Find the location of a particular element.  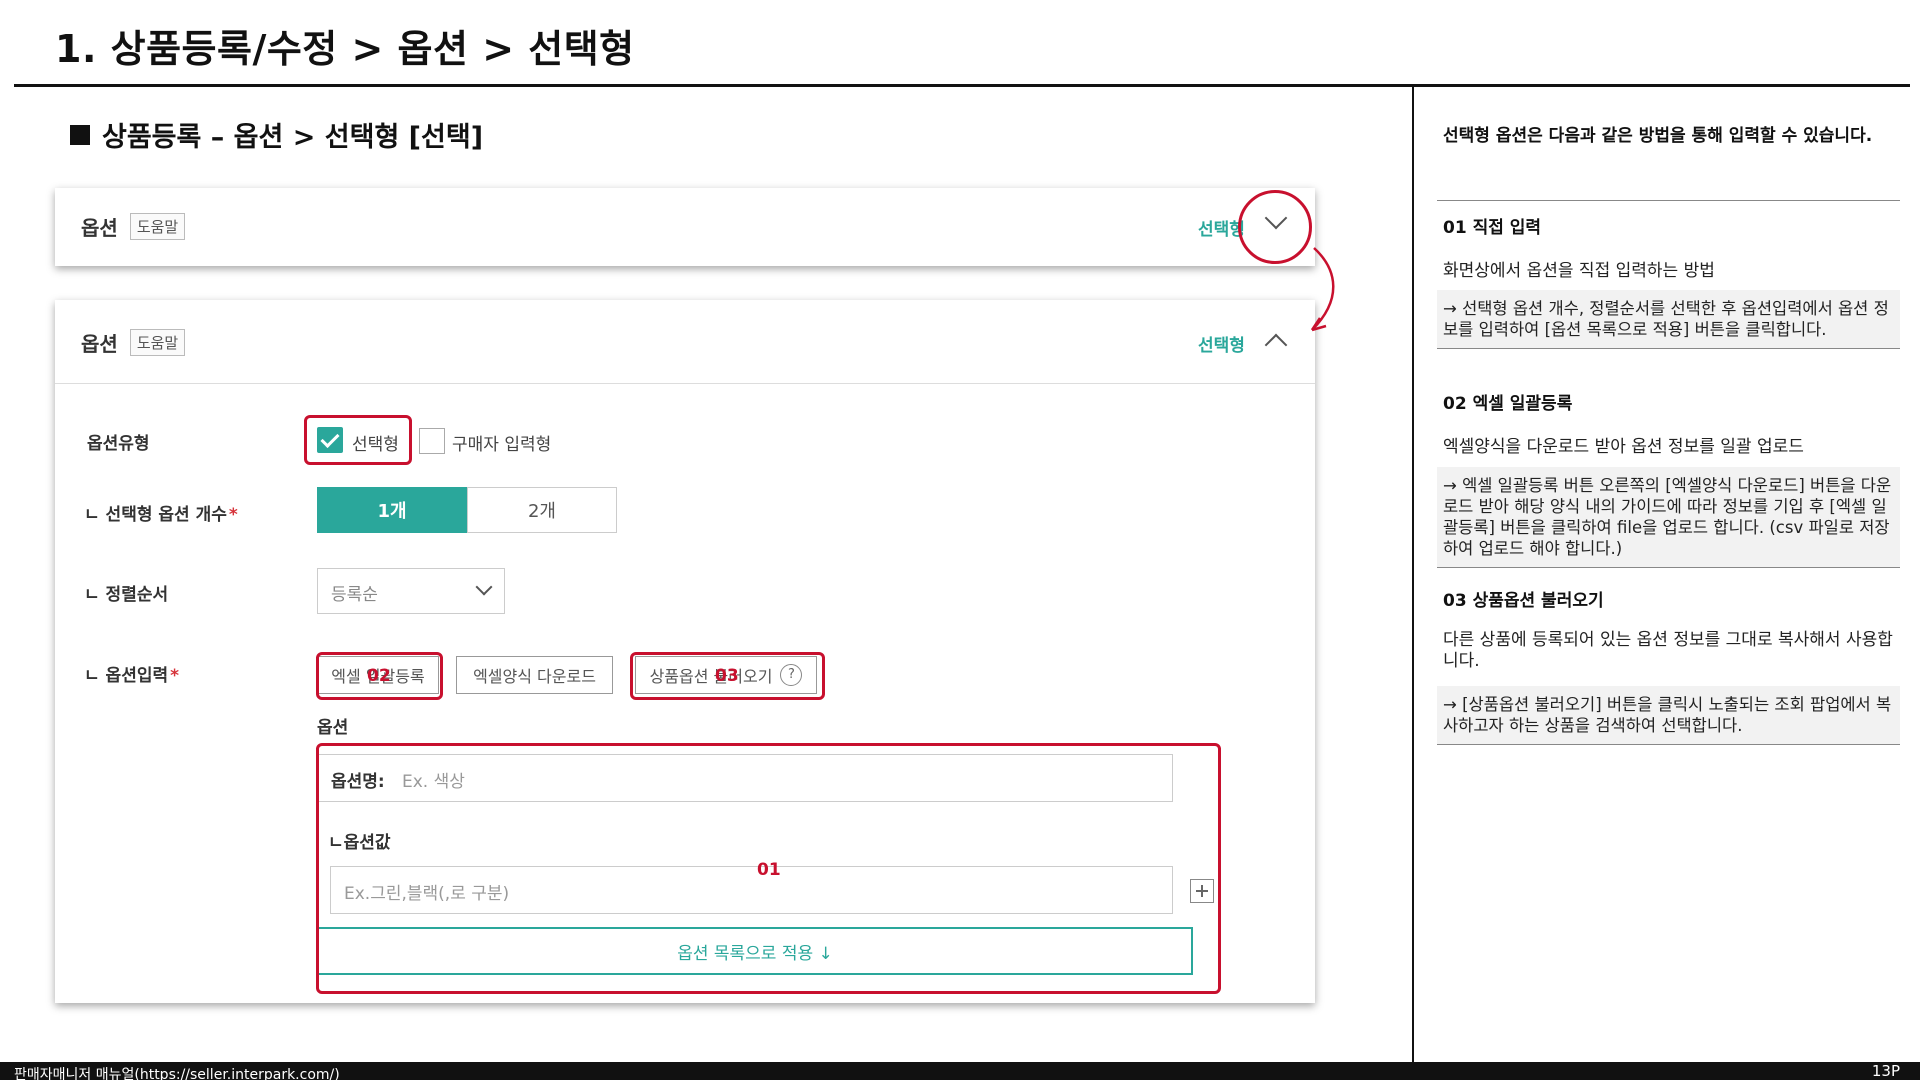

section-title-text: 상품등록 – 옵션 > 선택형 [선택] is located at coordinates (293, 137).